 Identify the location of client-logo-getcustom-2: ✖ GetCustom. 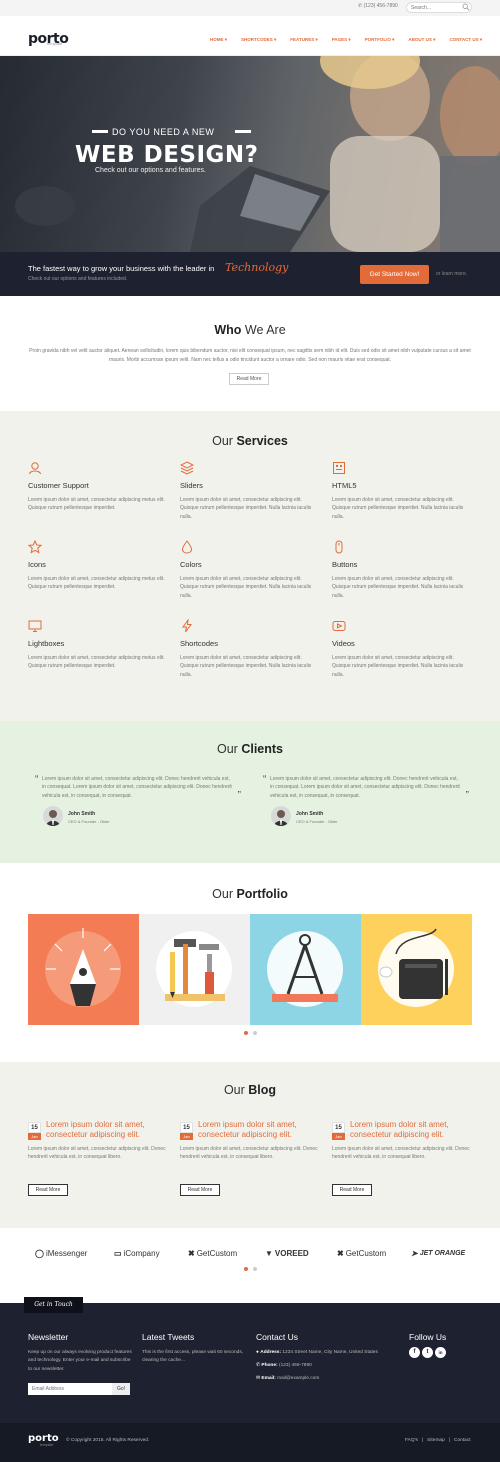
(361, 1254).